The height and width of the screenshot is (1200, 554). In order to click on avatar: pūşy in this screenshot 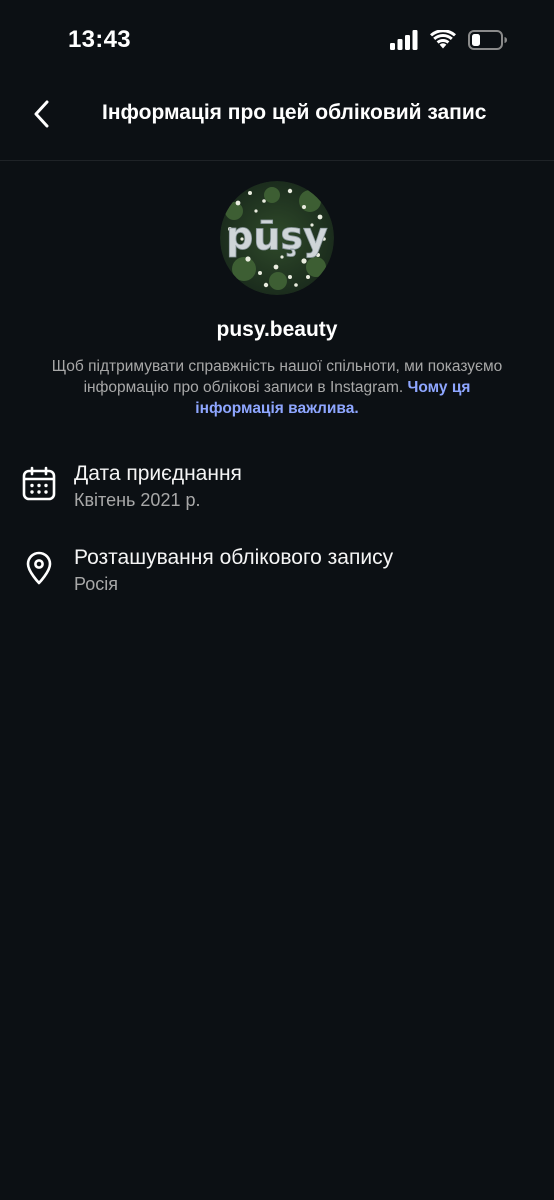, I will do `click(277, 238)`.